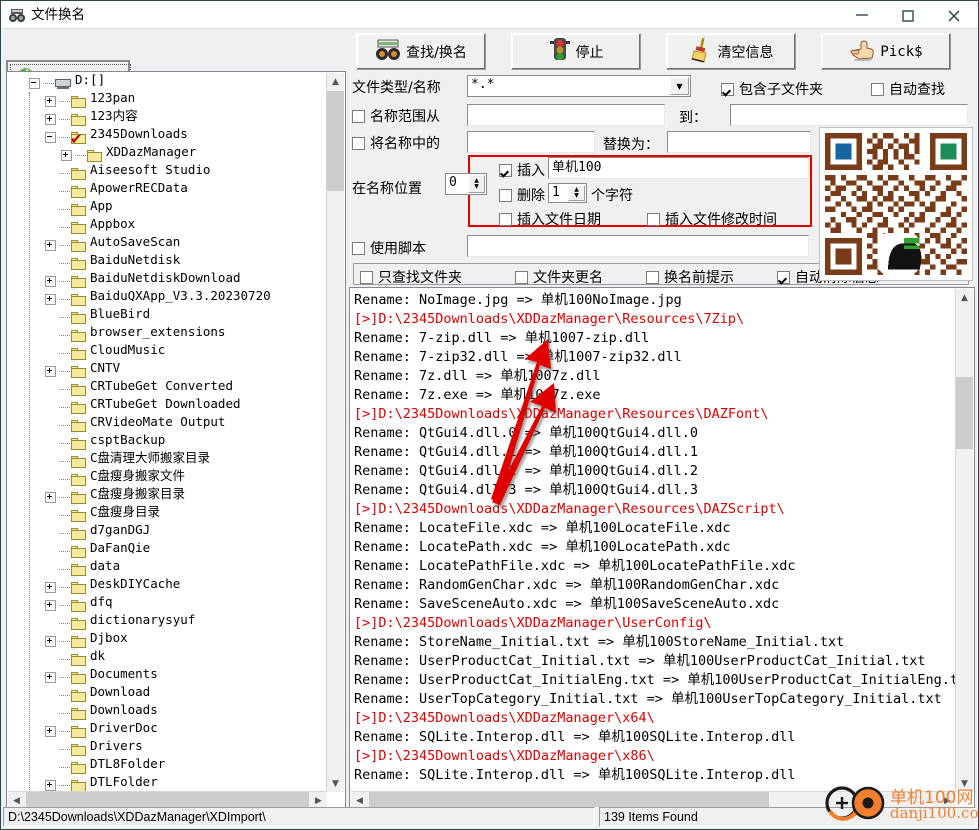  What do you see at coordinates (167, 100) in the screenshot?
I see `tree-row: 123pan` at bounding box center [167, 100].